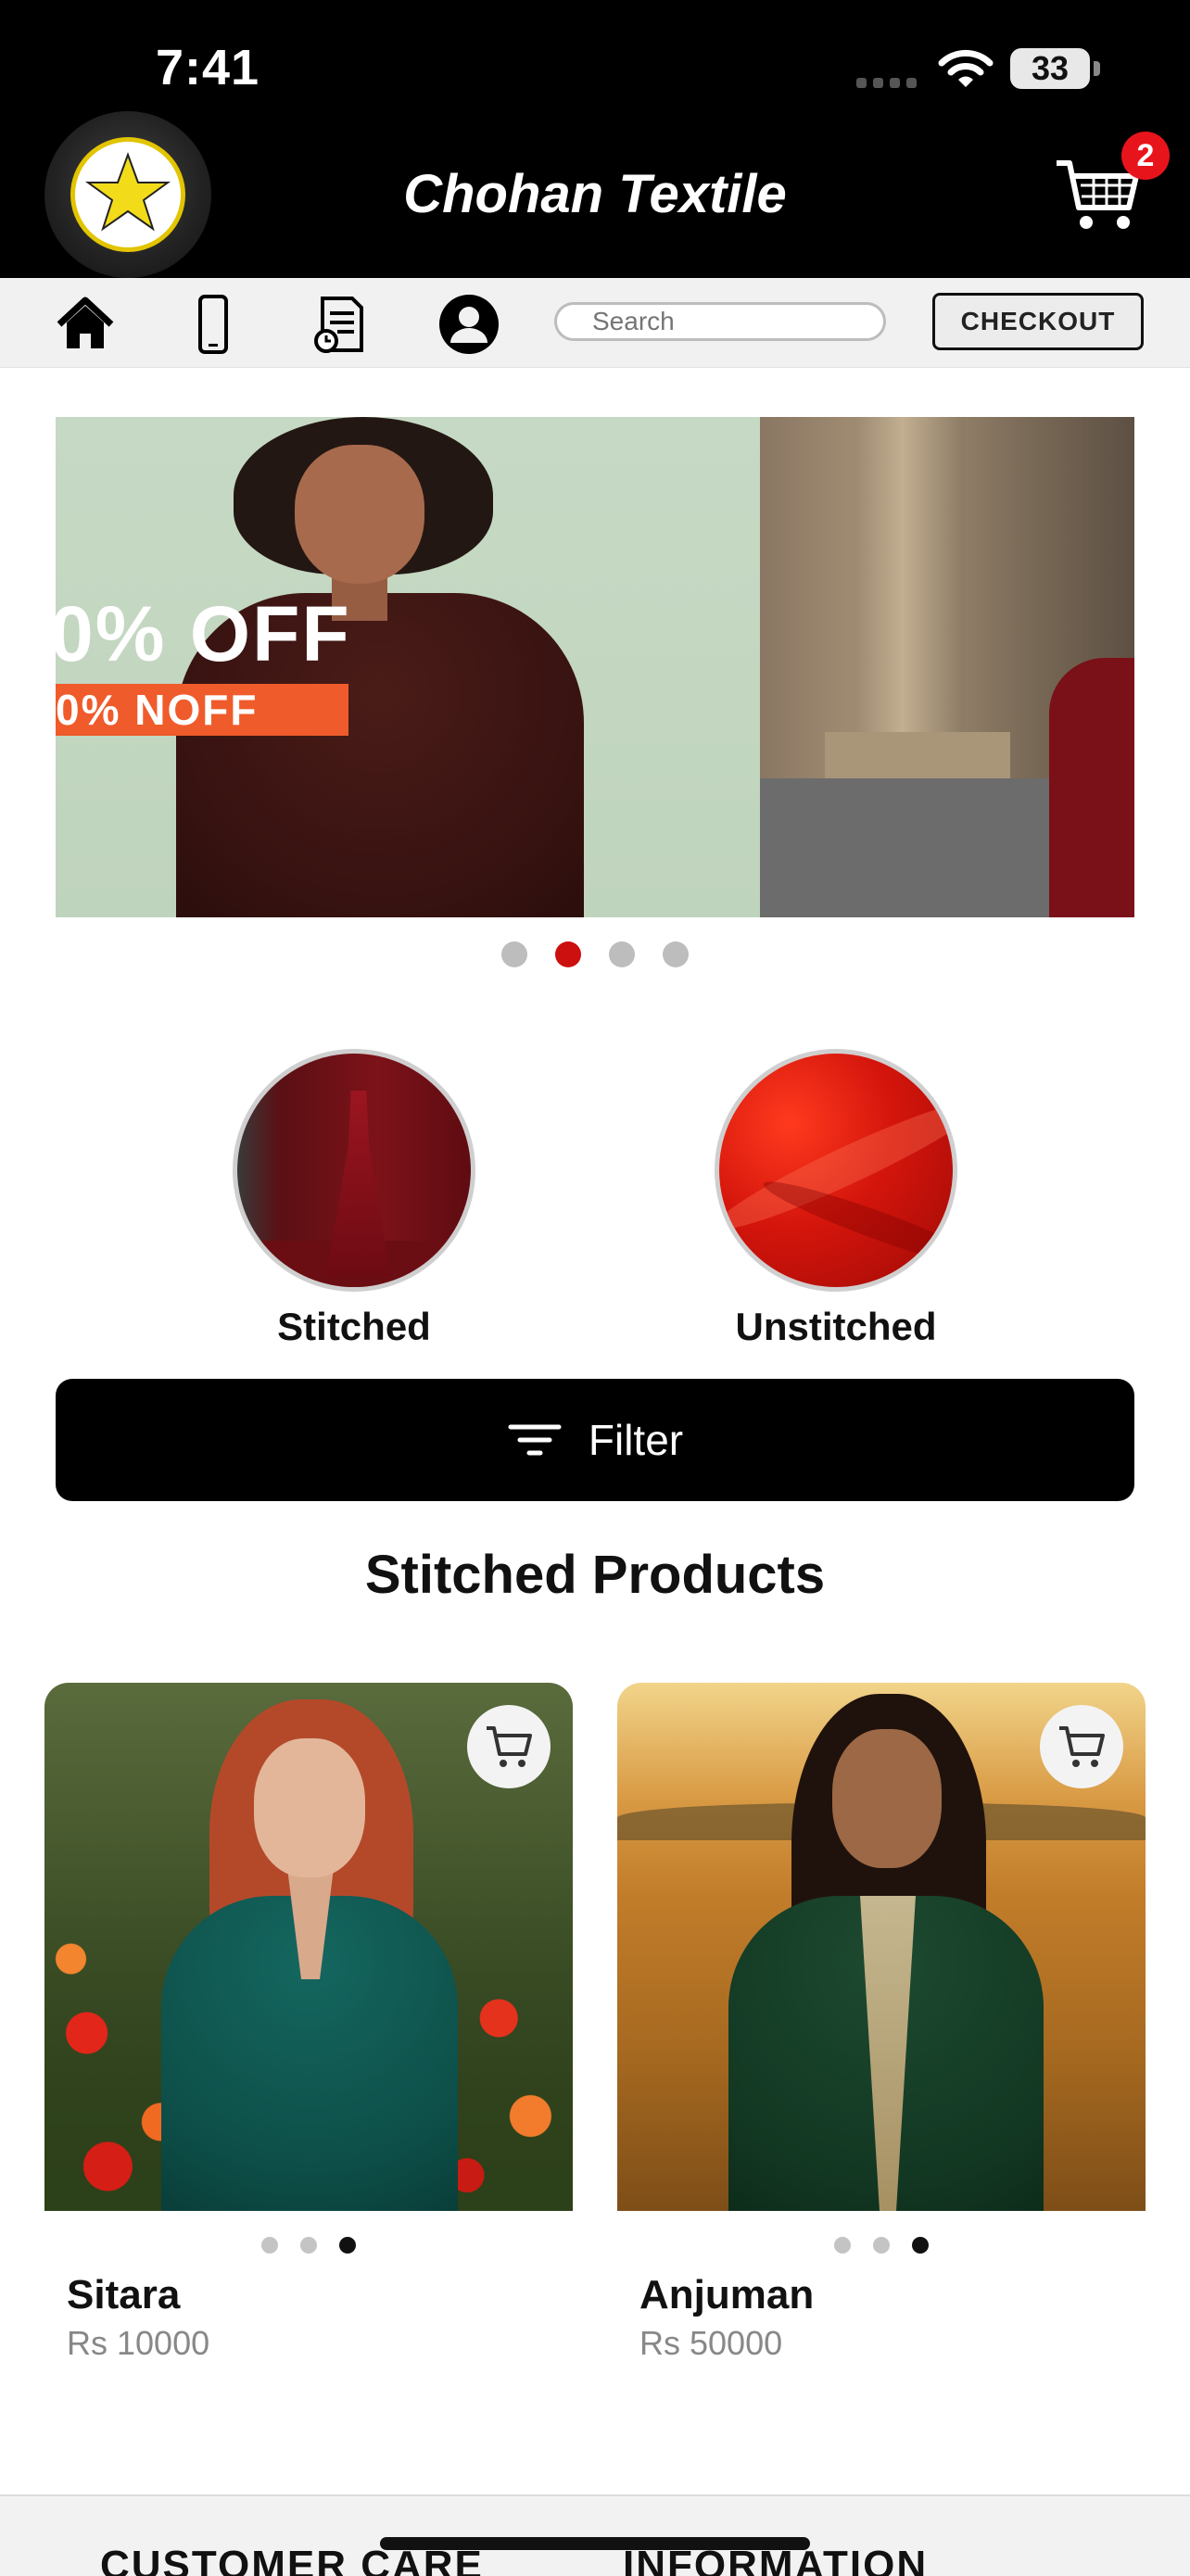 This screenshot has height=2576, width=1190. I want to click on category-stitched: Stitched, so click(354, 1199).